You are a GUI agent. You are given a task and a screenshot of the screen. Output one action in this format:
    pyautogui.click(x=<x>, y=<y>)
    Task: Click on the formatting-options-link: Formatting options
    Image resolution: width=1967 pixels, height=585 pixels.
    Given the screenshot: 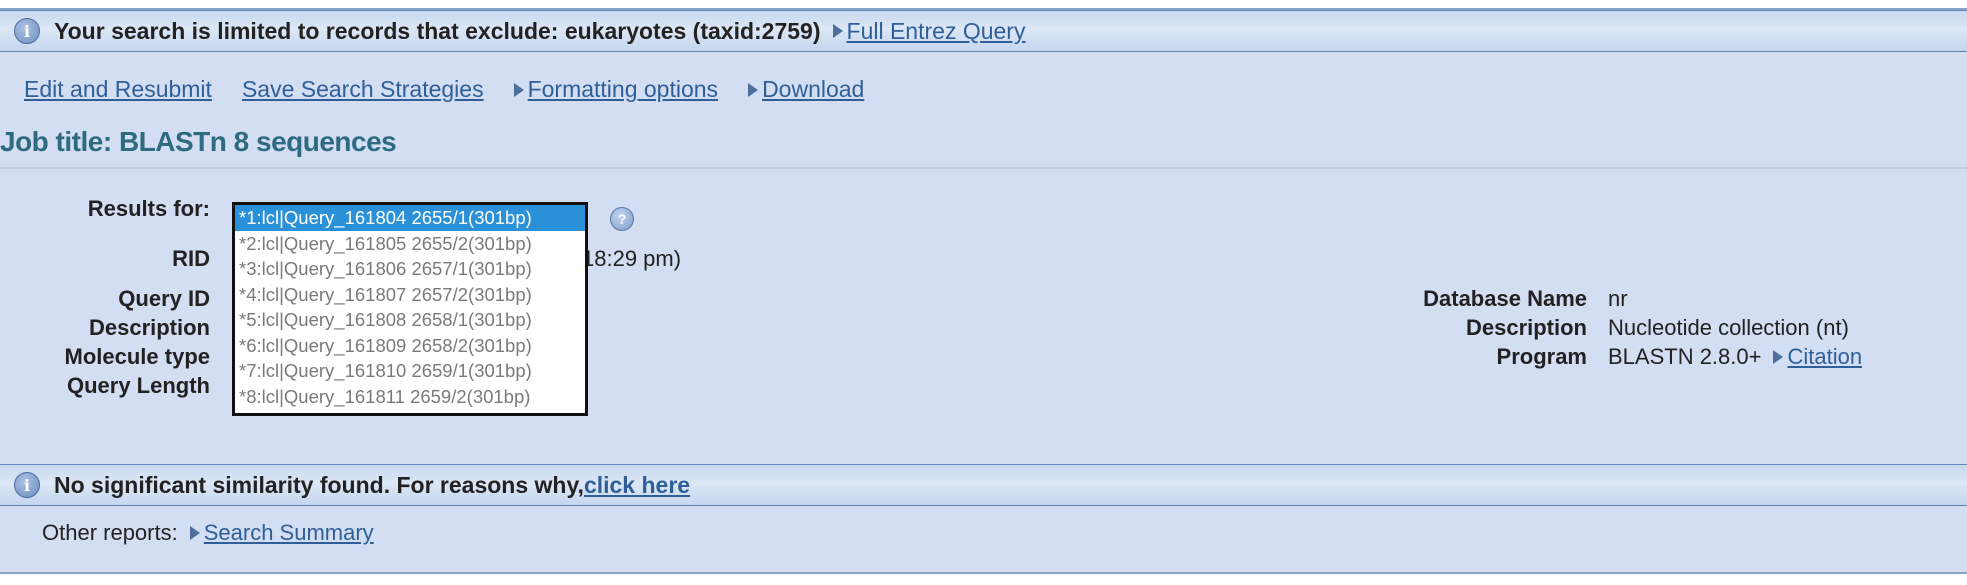 What is the action you would take?
    pyautogui.click(x=623, y=89)
    